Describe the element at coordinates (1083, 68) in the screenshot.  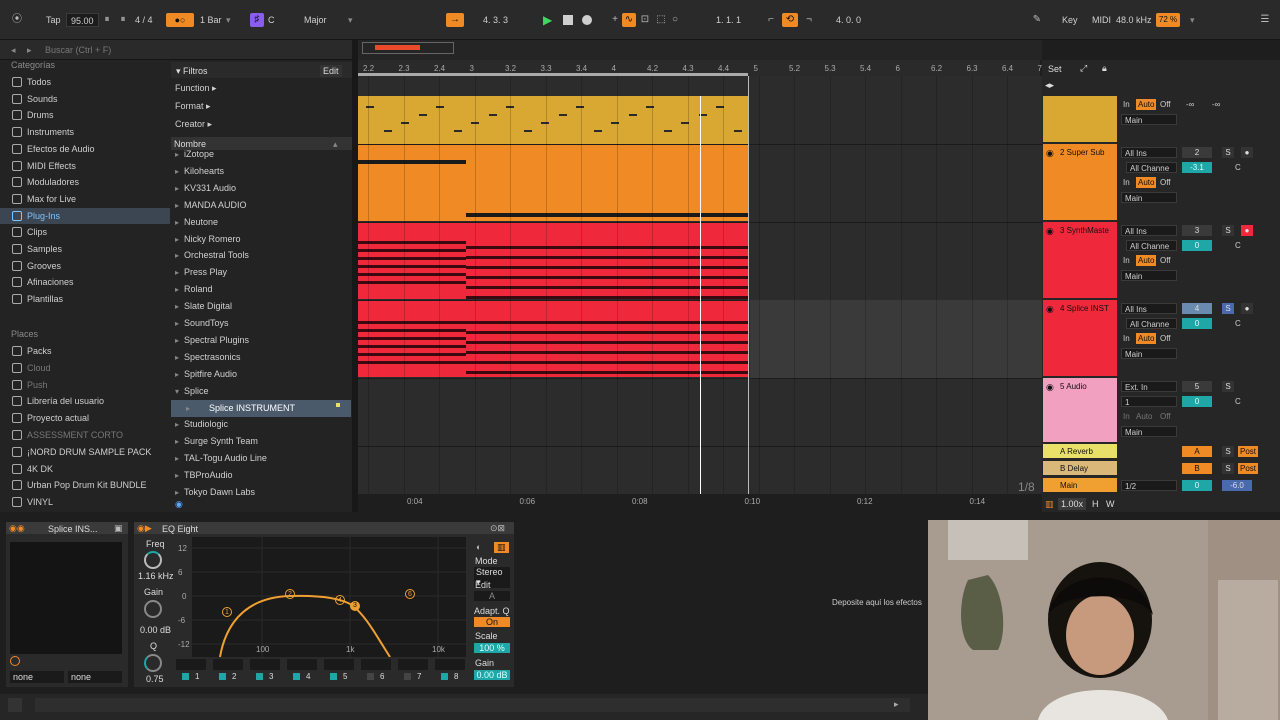
I see `expand-icon: ⤢` at that location.